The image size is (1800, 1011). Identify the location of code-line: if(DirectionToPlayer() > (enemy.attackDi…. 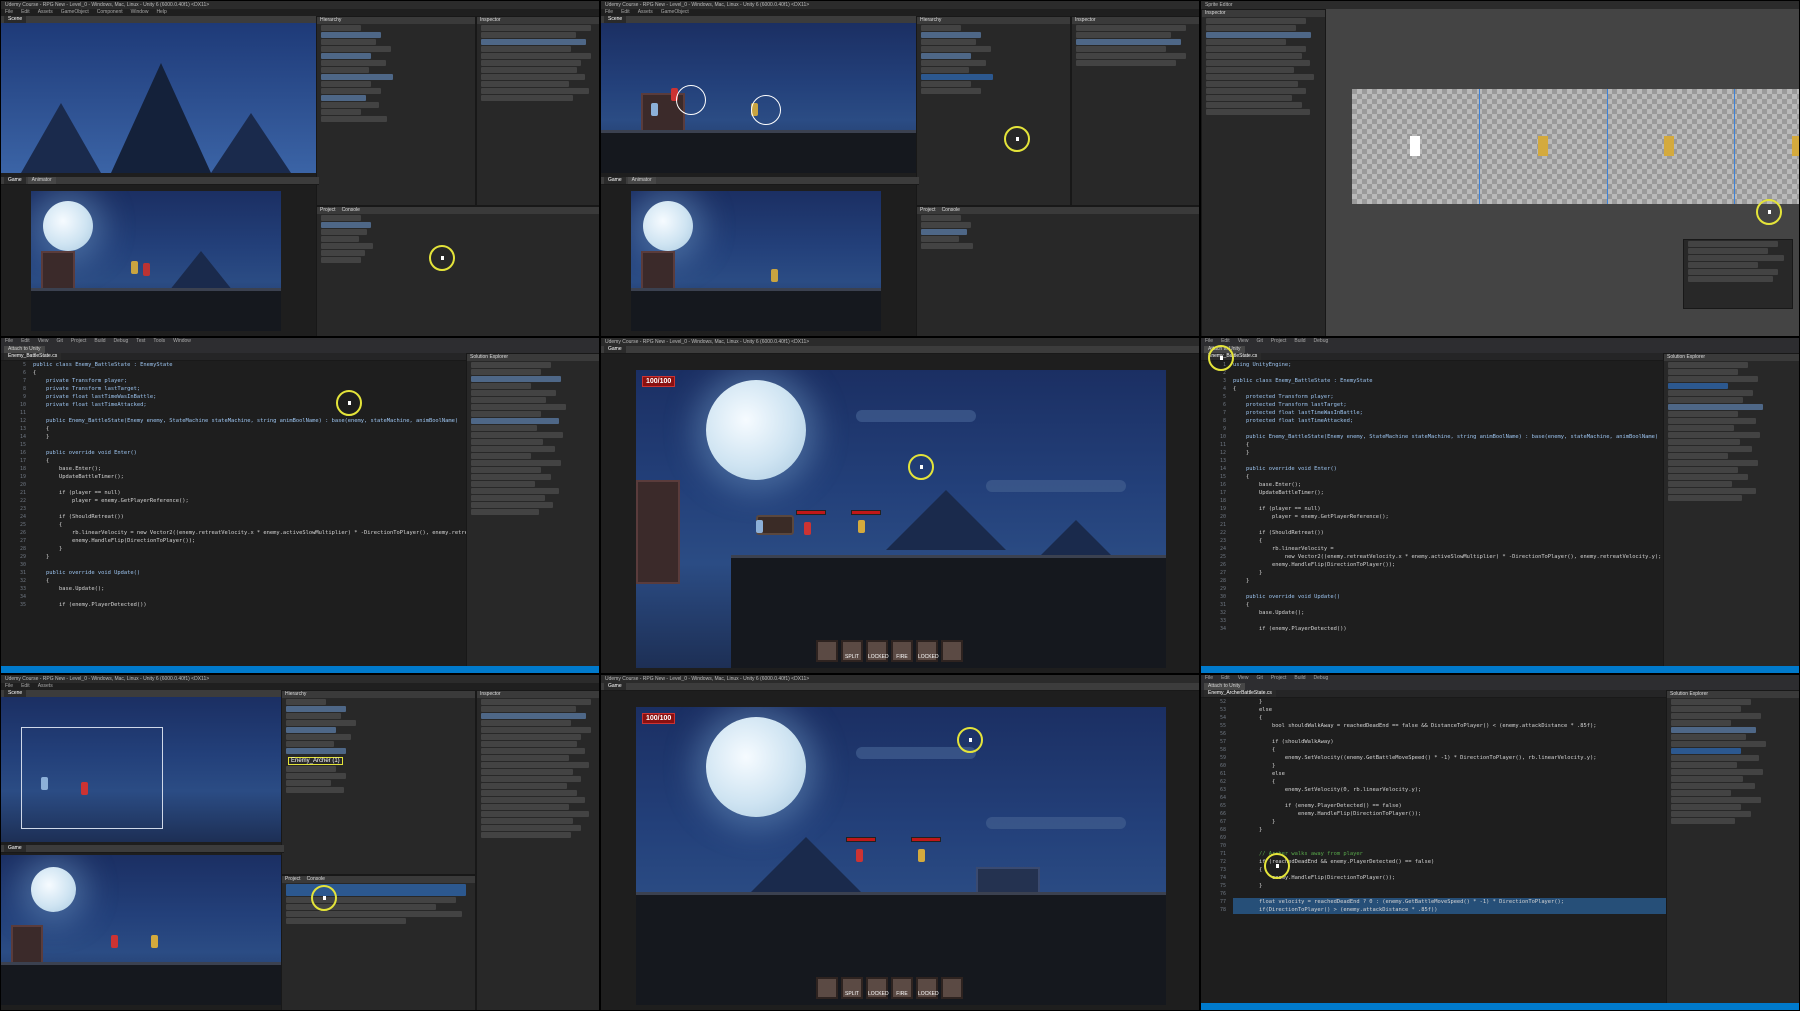
(1449, 910).